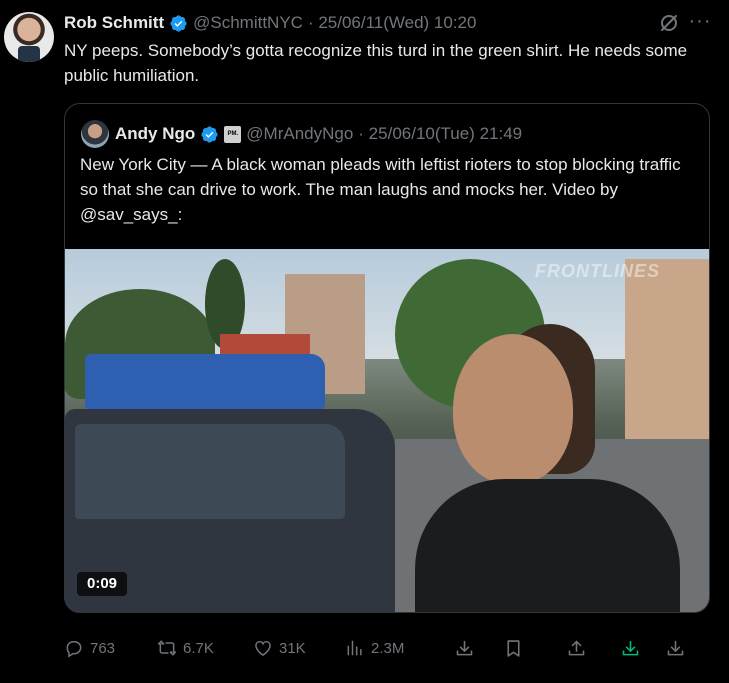 This screenshot has height=683, width=729. Describe the element at coordinates (205, 381) in the screenshot. I see `video-bus` at that location.